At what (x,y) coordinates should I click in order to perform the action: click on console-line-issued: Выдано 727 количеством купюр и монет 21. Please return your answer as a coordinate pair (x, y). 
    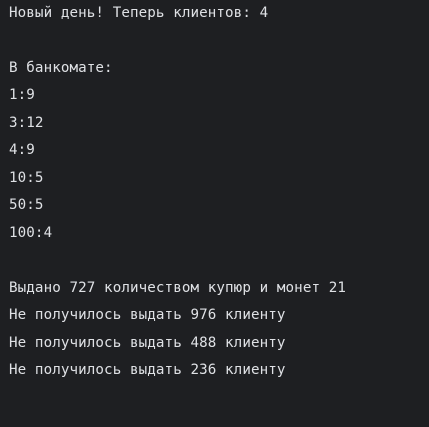
    Looking at the image, I should click on (178, 288).